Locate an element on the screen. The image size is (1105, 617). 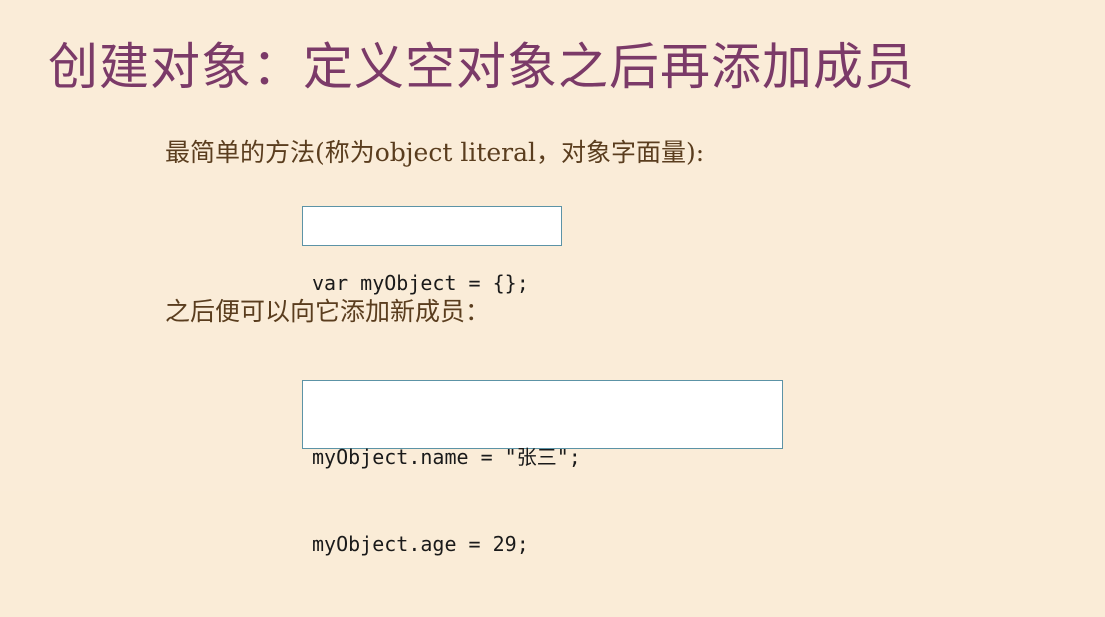
intro-paragraph: 最简单的方法(称为object literal，对象字面量): is located at coordinates (435, 152).